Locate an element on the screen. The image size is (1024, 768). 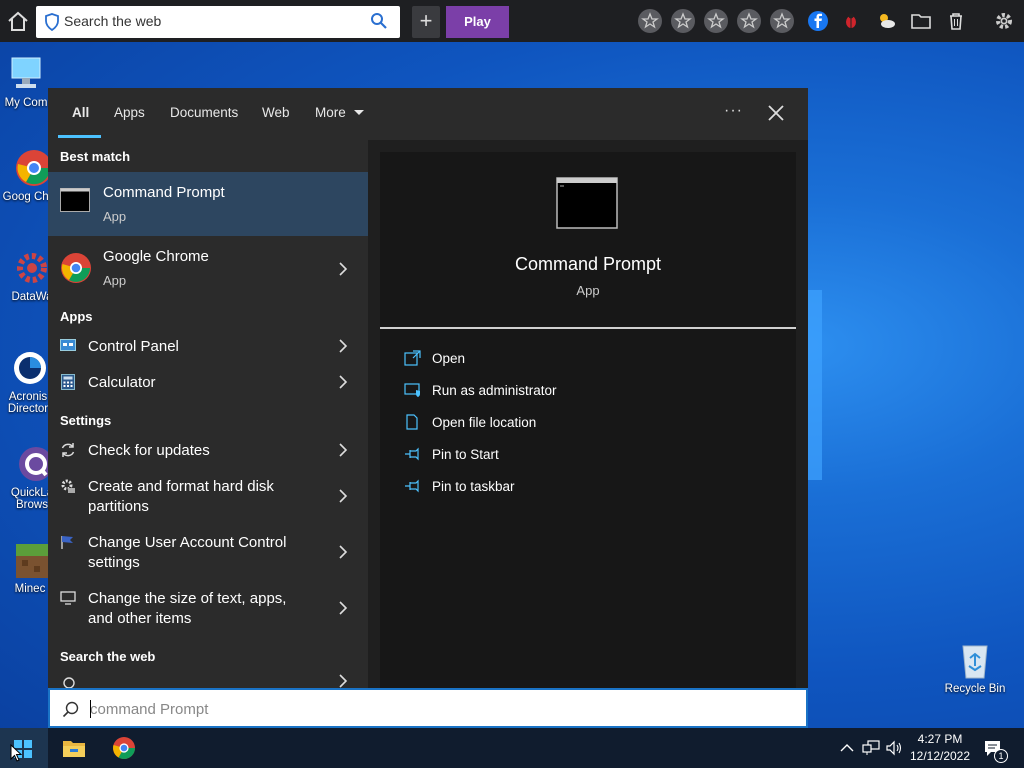
search-filter-tabs: All Apps Documents Web More ··· is located at coordinates (428, 114).